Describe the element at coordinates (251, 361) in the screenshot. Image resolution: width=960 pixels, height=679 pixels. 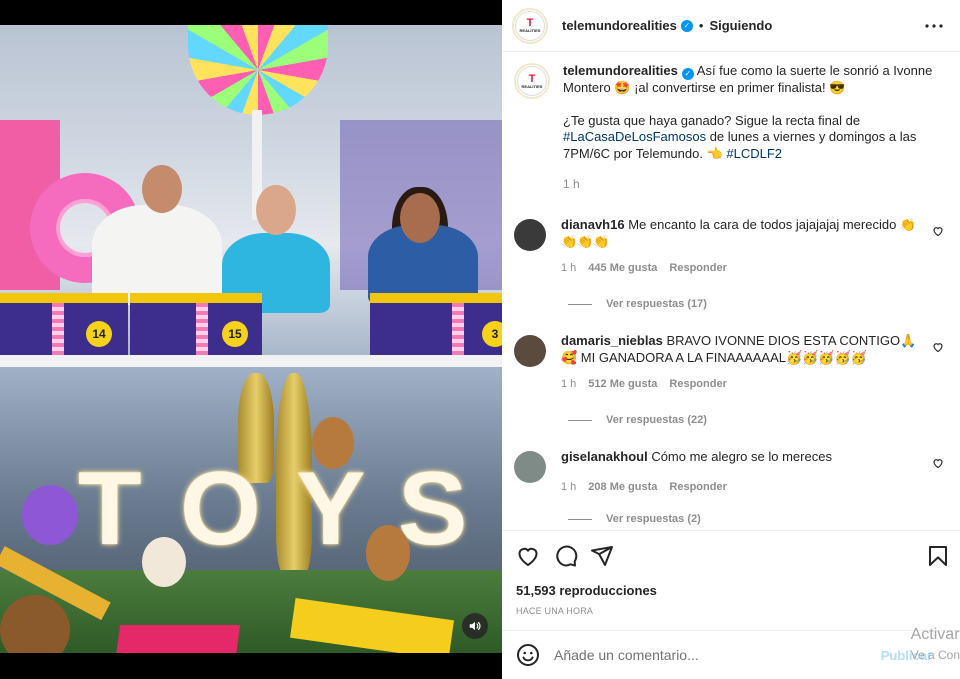
I see `table-edge` at that location.